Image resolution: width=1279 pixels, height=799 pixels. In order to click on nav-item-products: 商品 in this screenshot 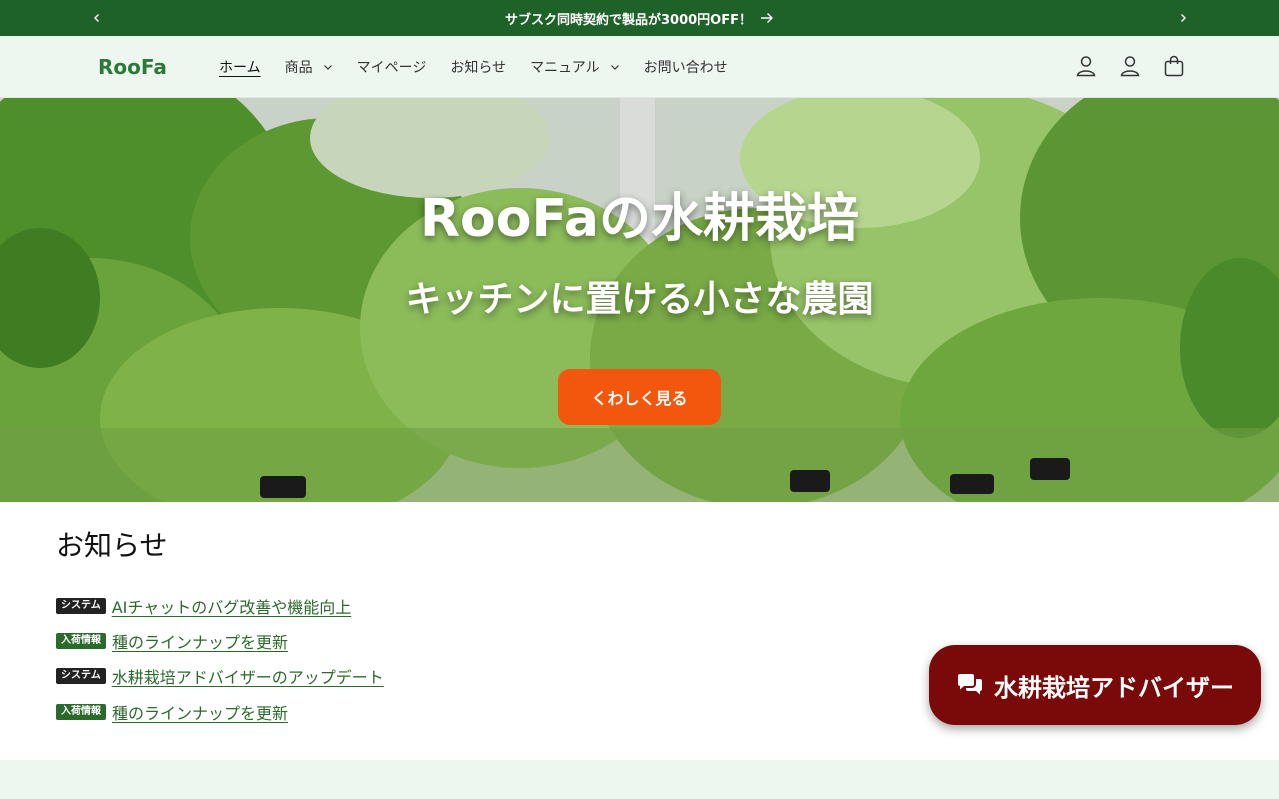, I will do `click(309, 67)`.